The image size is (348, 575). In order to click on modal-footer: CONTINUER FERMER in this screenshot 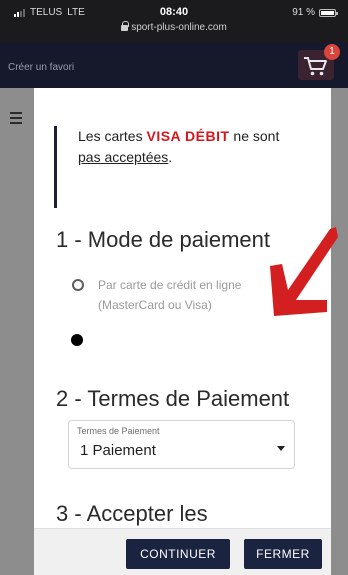, I will do `click(182, 551)`.